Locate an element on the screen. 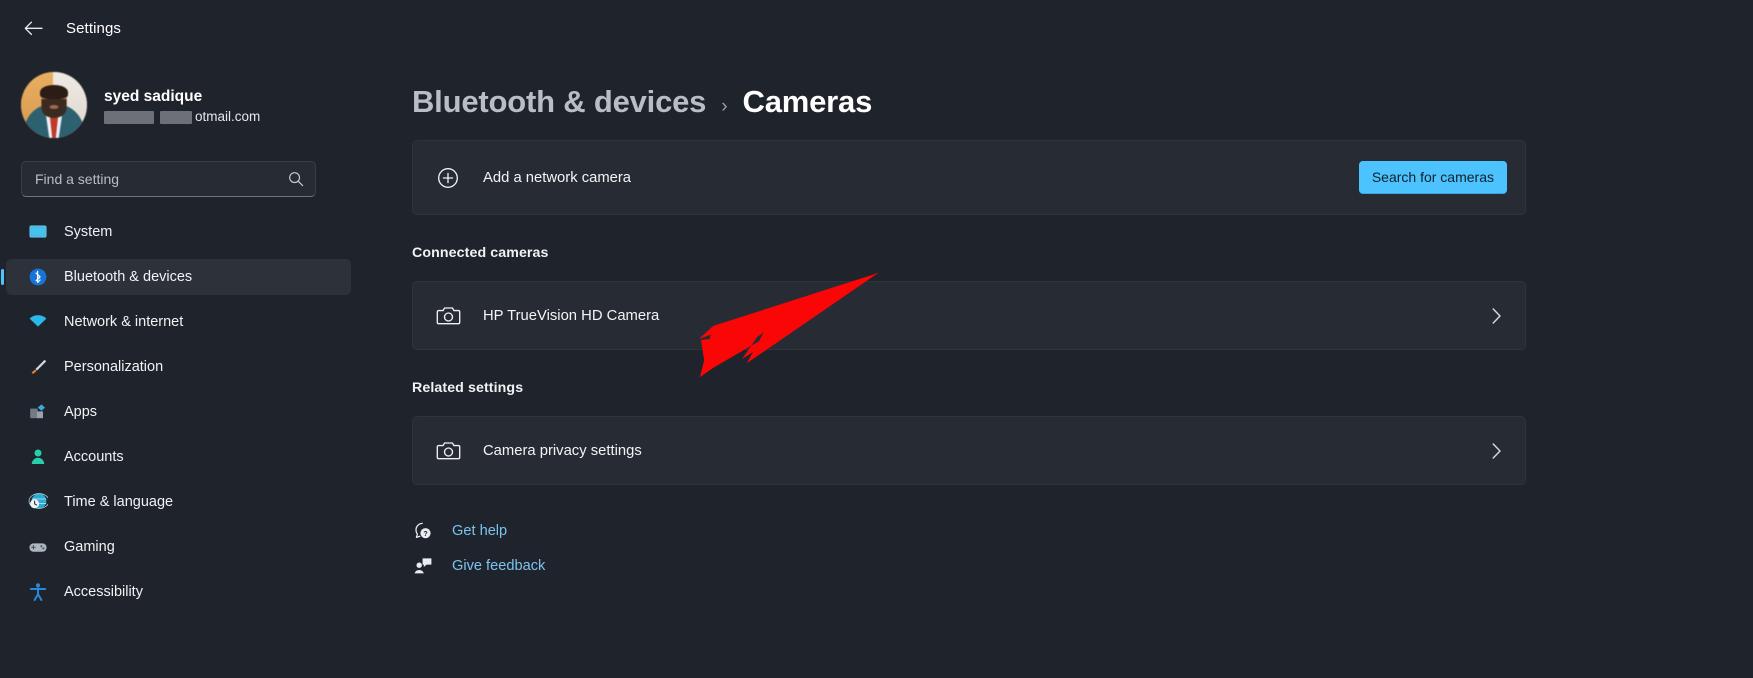 The width and height of the screenshot is (1753, 678). help-icon: ? is located at coordinates (423, 531).